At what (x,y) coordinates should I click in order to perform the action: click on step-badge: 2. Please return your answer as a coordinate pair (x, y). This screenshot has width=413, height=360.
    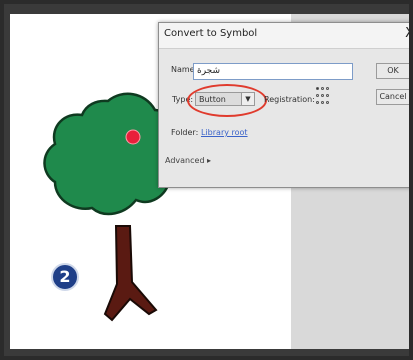
    Looking at the image, I should click on (65, 277).